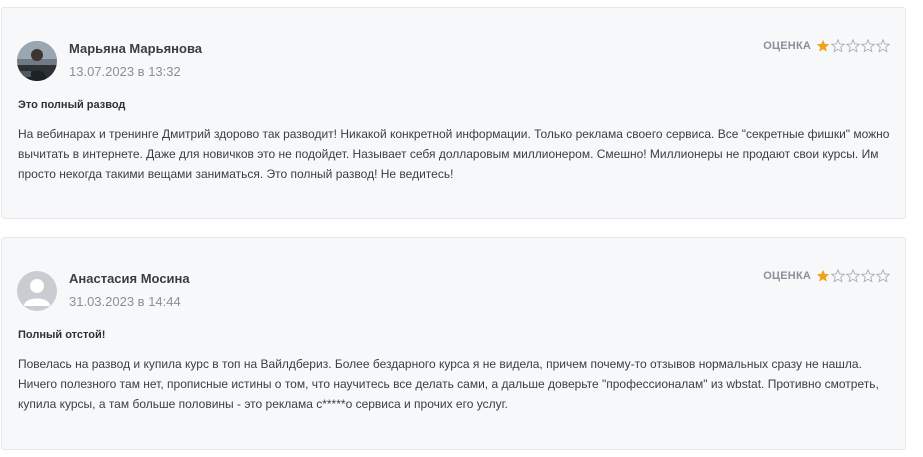 This screenshot has width=923, height=457. I want to click on avatar-photo, so click(37, 61).